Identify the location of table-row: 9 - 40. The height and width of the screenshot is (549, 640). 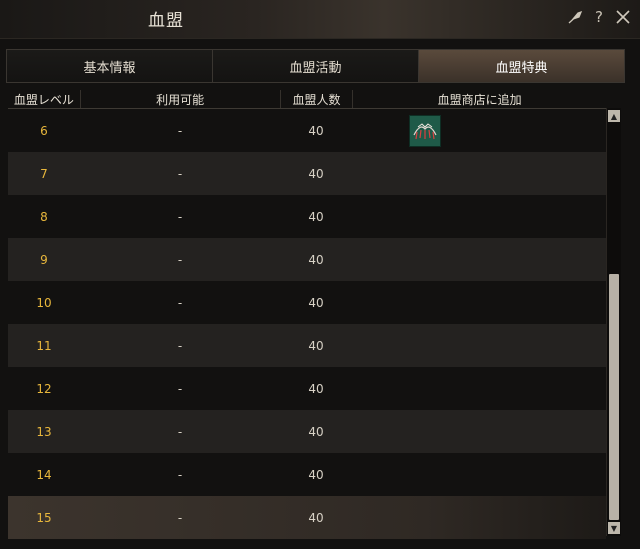
(307, 259).